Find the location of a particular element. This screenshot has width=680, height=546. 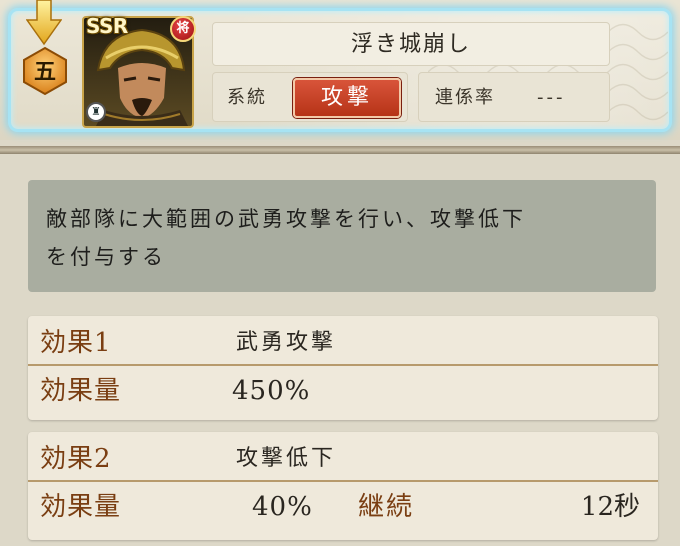

link-rate-label: 連係率 is located at coordinates (465, 97).